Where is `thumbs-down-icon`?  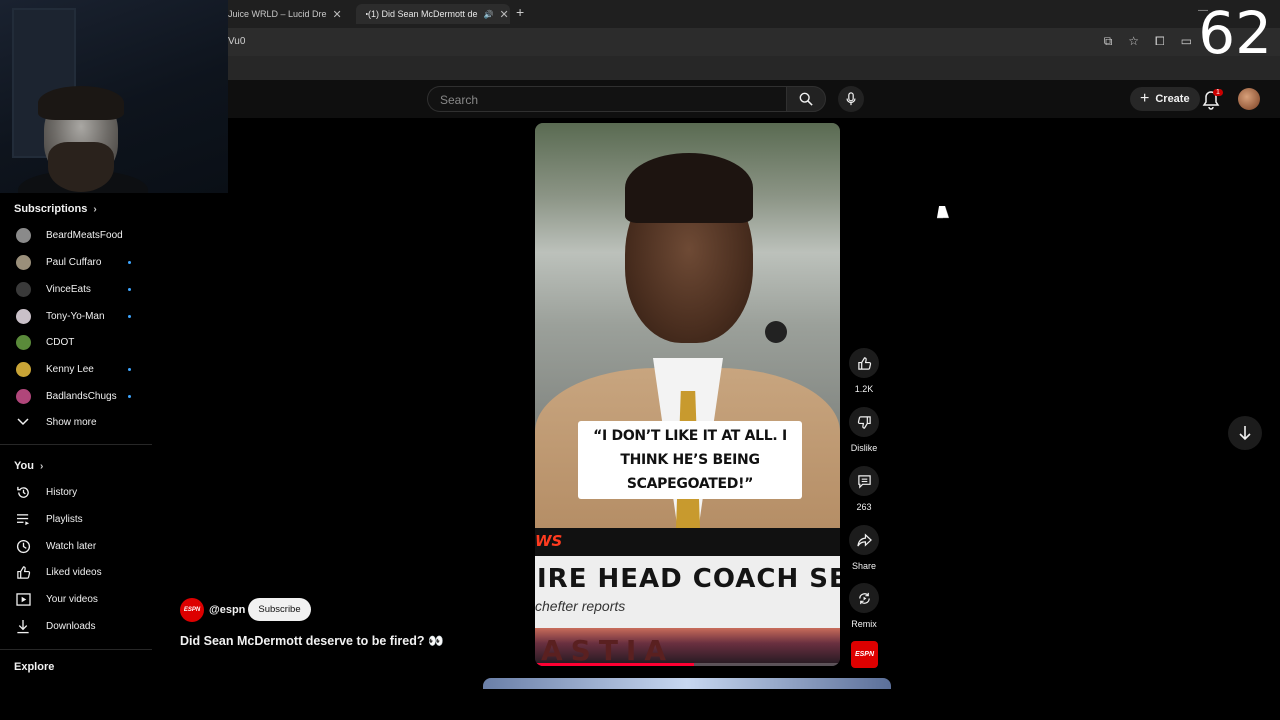 thumbs-down-icon is located at coordinates (864, 422).